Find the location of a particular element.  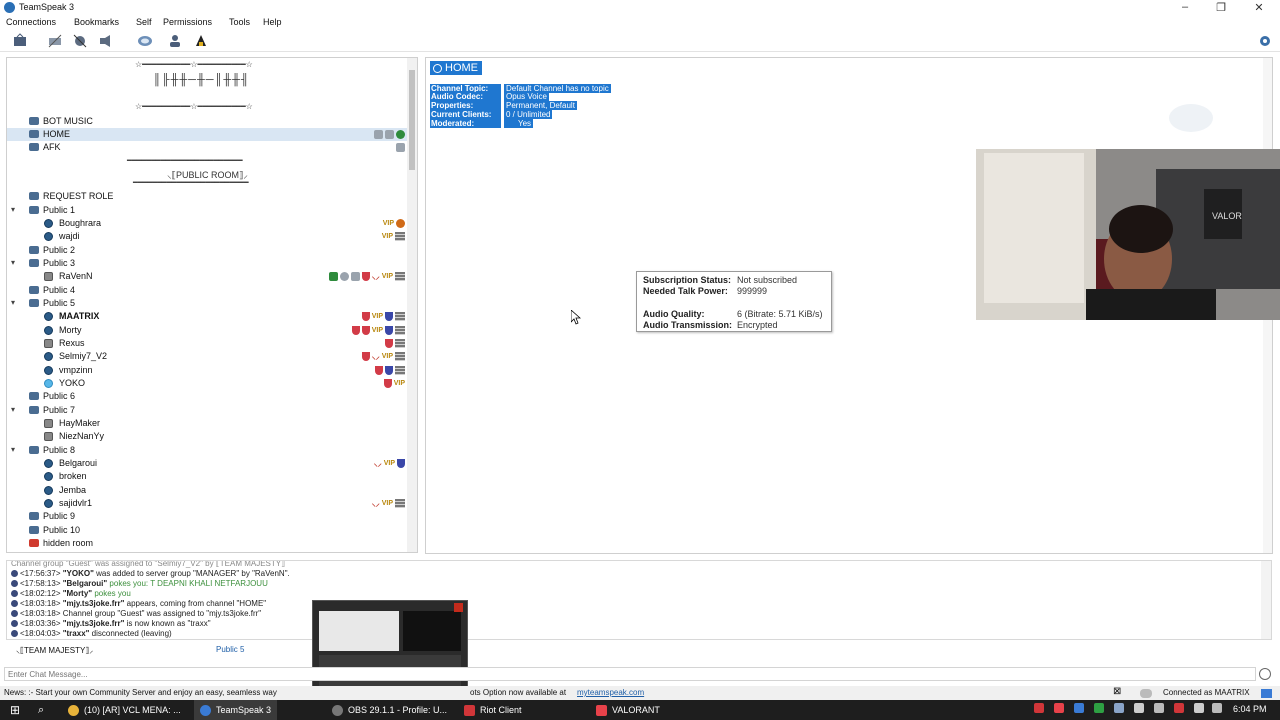

start-button: ⊞ is located at coordinates (15, 710).